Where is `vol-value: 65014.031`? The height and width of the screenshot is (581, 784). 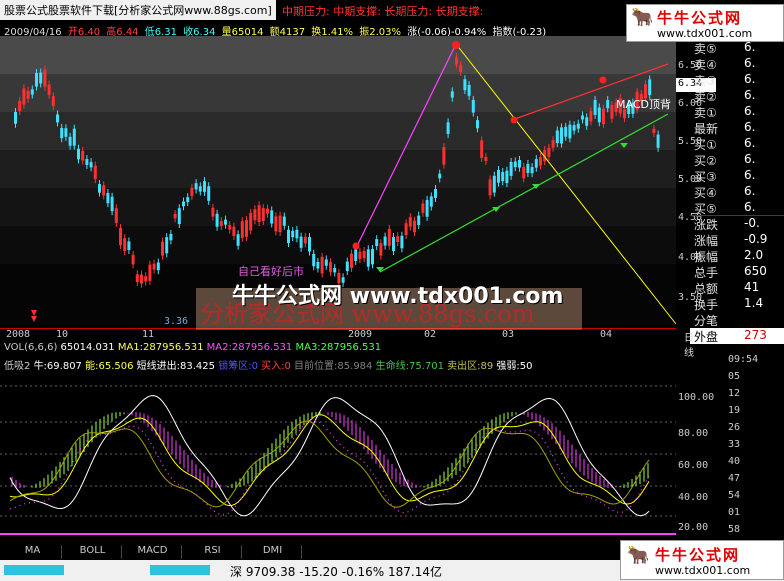
vol-value: 65014.031 is located at coordinates (87, 347).